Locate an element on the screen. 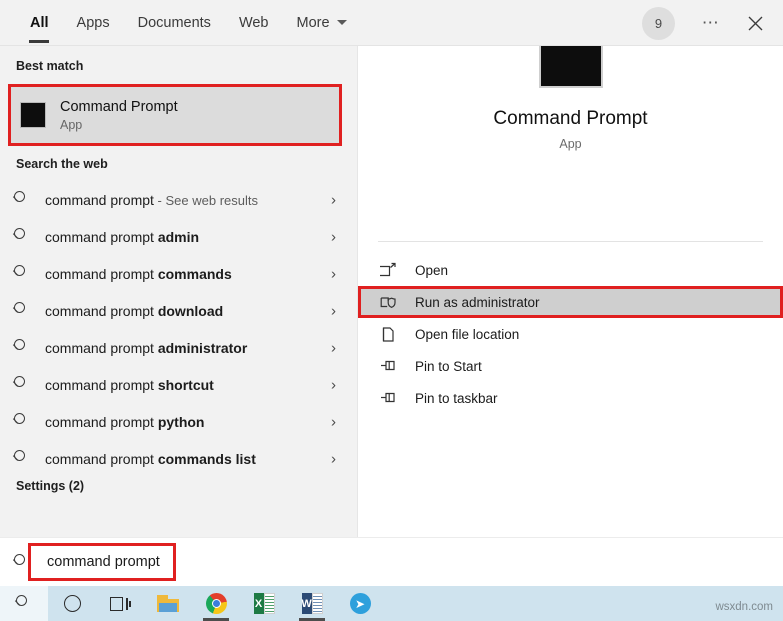  web-result-term: python is located at coordinates (181, 421).